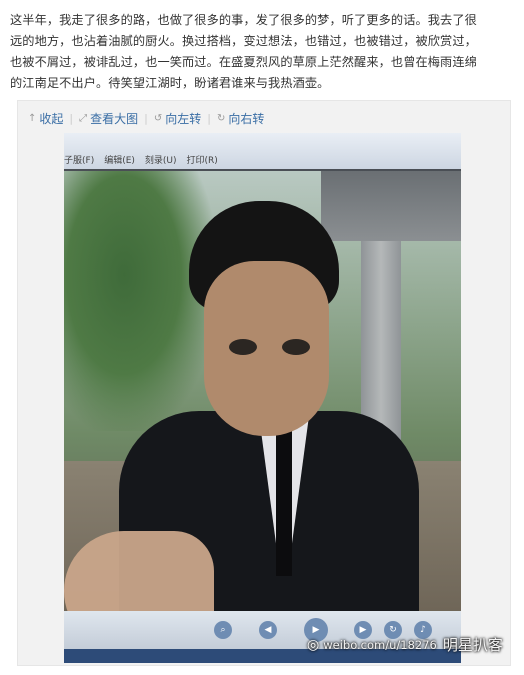 The height and width of the screenshot is (675, 524). I want to click on rotate-right-label: 向右转, so click(246, 118).